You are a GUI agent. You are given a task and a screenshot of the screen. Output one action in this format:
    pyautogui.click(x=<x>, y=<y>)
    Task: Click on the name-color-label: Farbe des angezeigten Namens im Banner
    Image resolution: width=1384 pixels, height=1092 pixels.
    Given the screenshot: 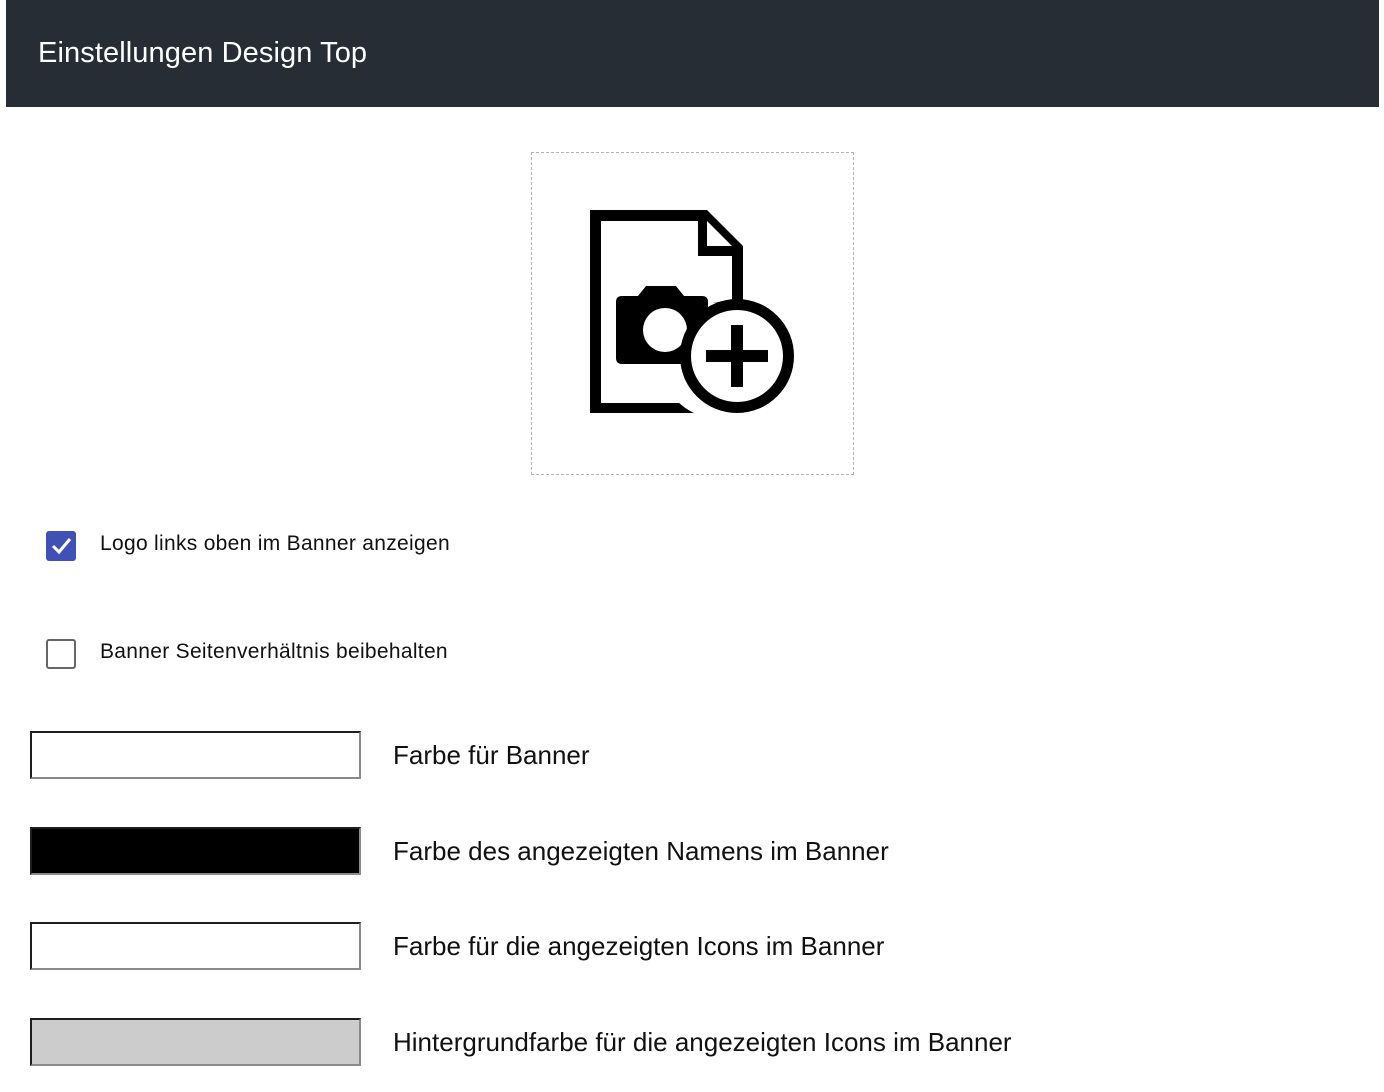 What is the action you would take?
    pyautogui.click(x=641, y=851)
    